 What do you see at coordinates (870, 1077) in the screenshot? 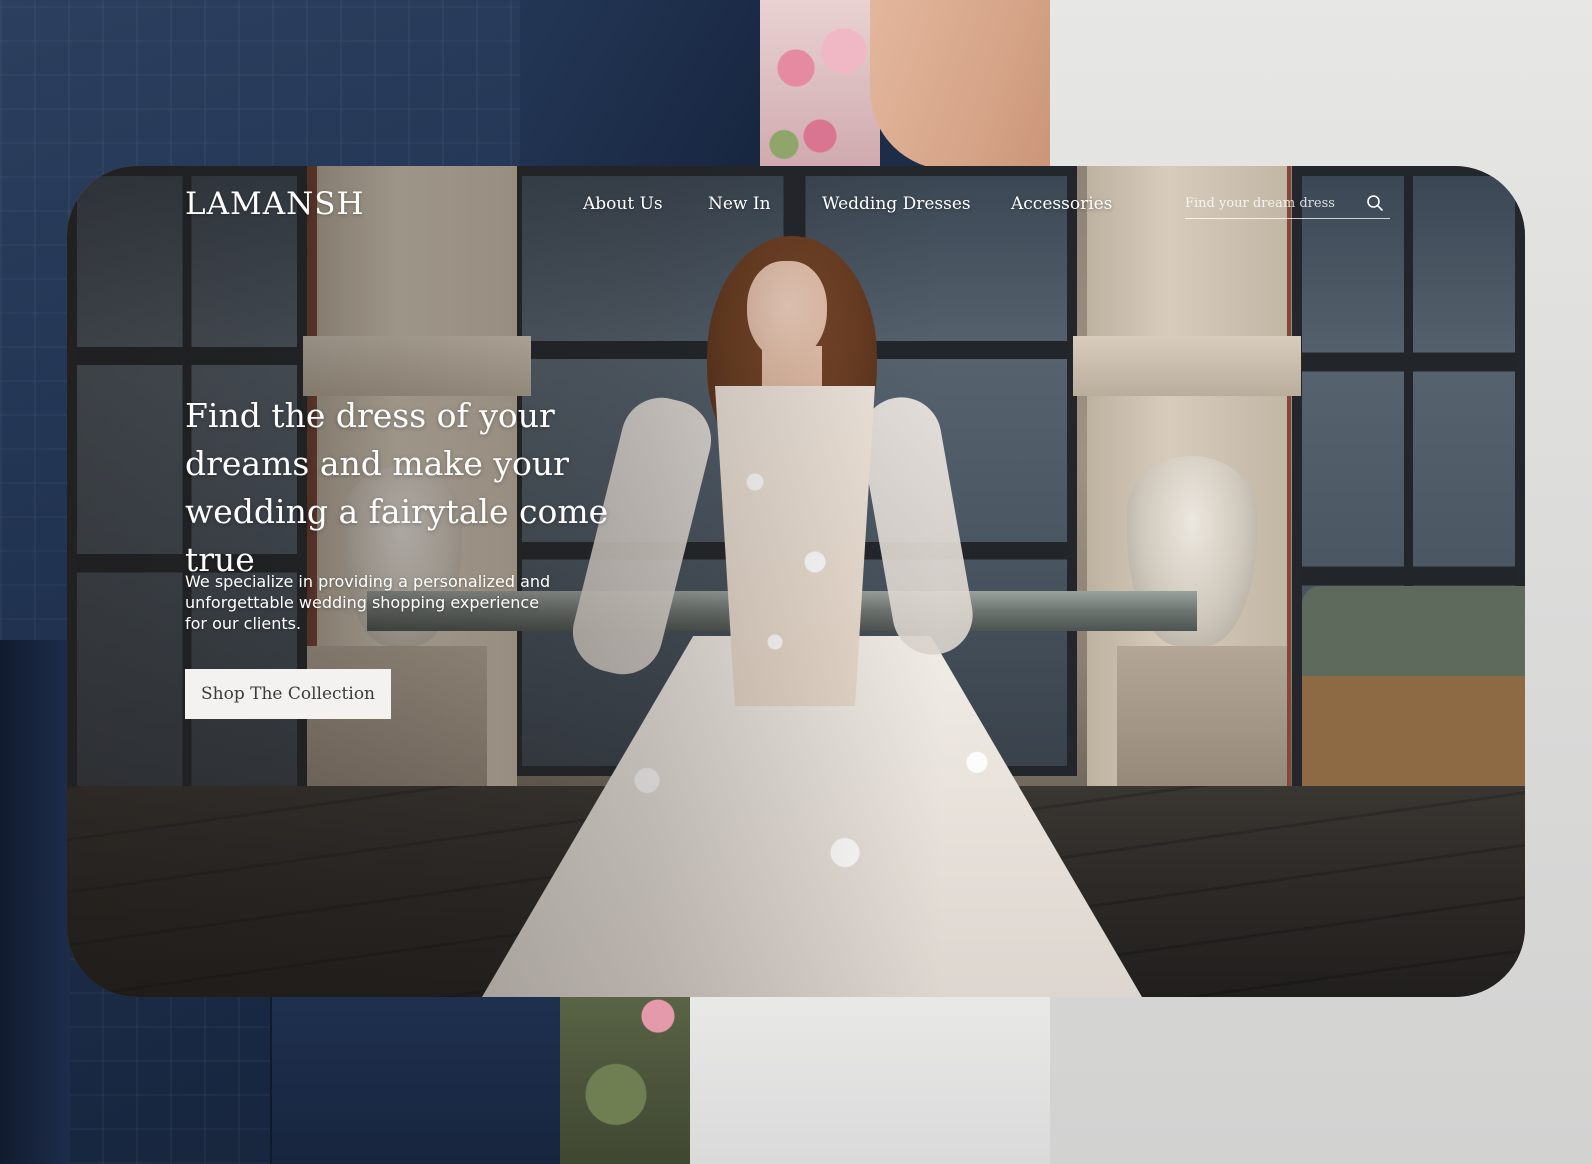
I see `dress-hem-image` at bounding box center [870, 1077].